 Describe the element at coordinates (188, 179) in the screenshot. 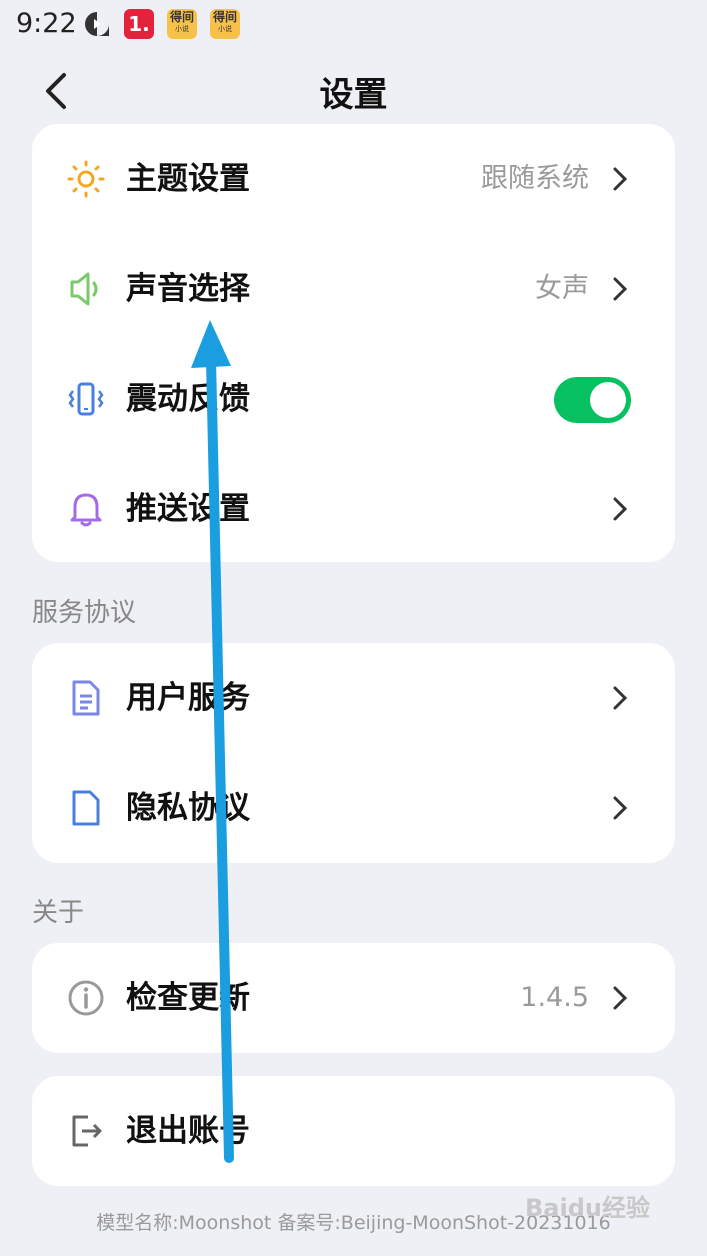

I see `theme-setting-label: 主题设置` at that location.